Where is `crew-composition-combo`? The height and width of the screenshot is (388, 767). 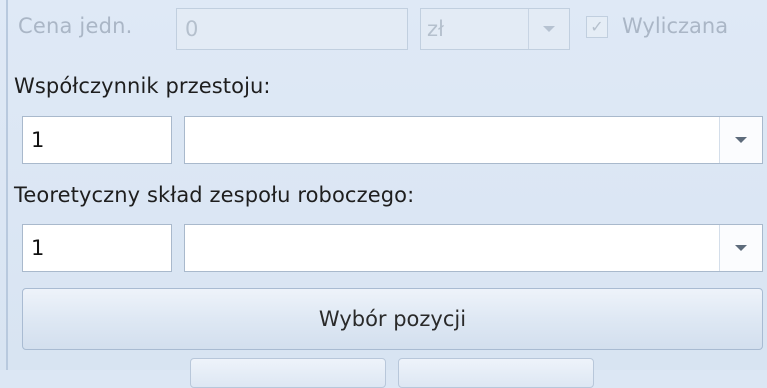
crew-composition-combo is located at coordinates (473, 248).